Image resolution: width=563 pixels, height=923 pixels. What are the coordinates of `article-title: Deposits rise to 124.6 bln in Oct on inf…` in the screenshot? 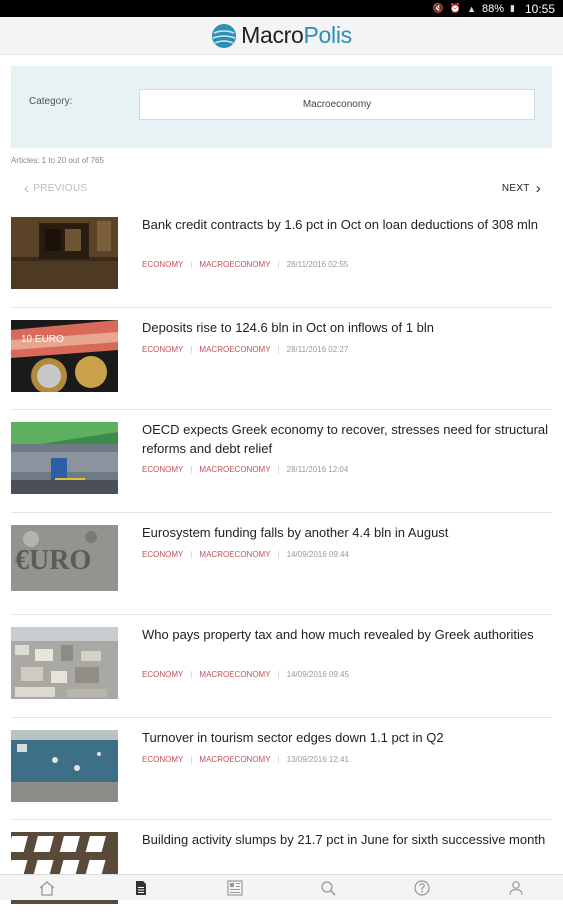 It's located at (347, 327).